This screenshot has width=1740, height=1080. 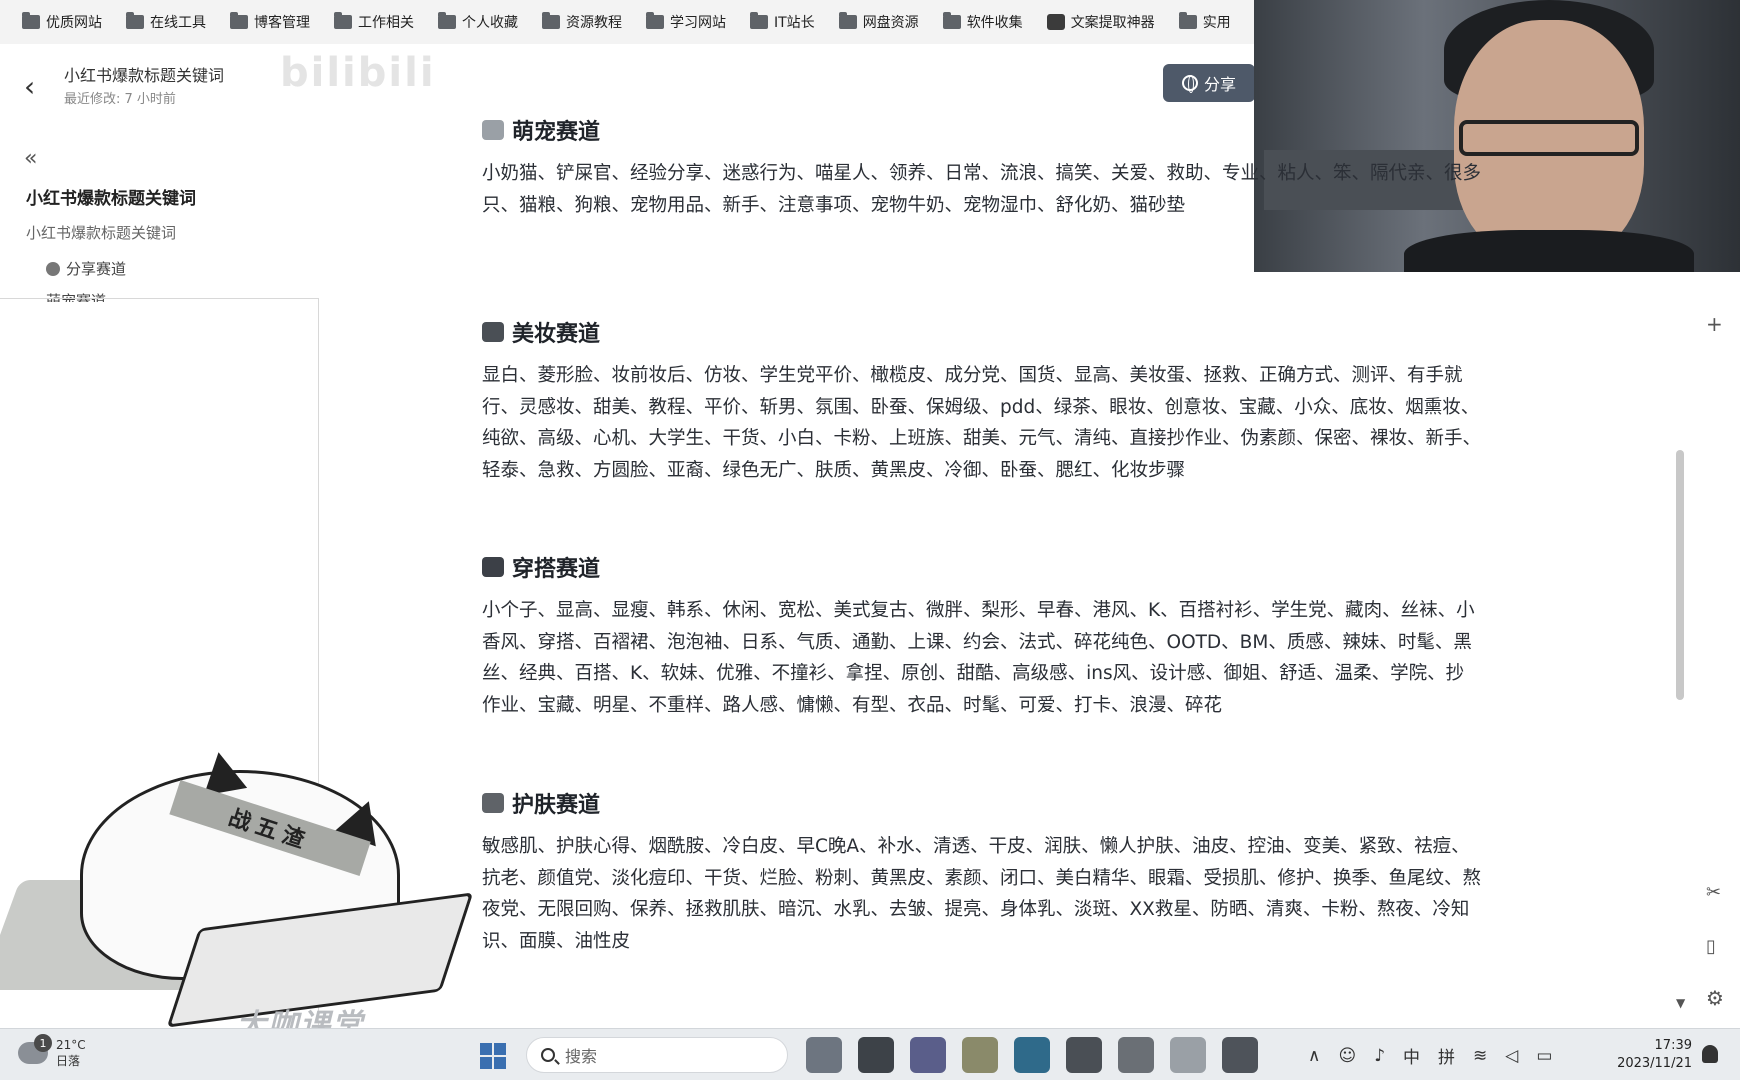 What do you see at coordinates (493, 130) in the screenshot?
I see `paw-icon` at bounding box center [493, 130].